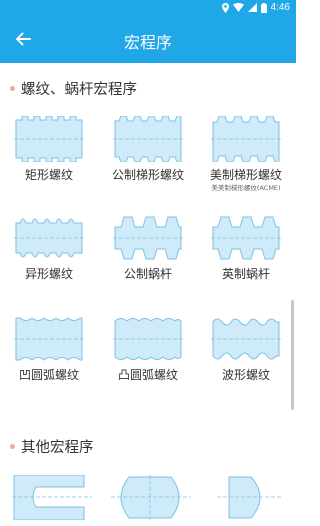 The width and height of the screenshot is (320, 526). What do you see at coordinates (292, 355) in the screenshot?
I see `scrollbar` at bounding box center [292, 355].